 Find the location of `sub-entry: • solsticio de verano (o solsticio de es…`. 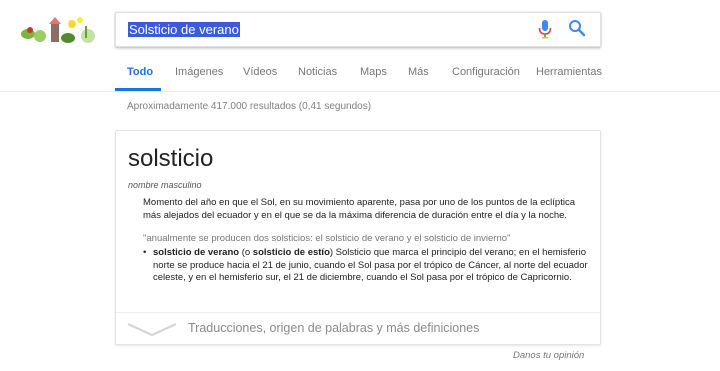

sub-entry: • solsticio de verano (o solsticio de es… is located at coordinates (368, 266).